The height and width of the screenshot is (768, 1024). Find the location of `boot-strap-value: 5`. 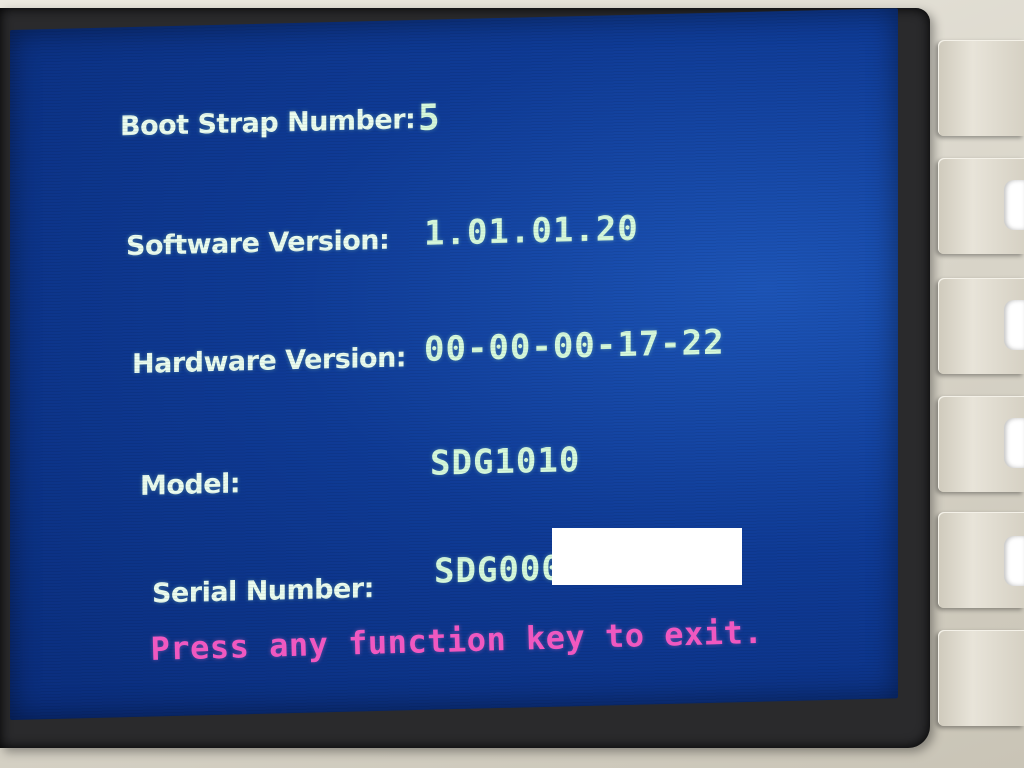

boot-strap-value: 5 is located at coordinates (429, 118).